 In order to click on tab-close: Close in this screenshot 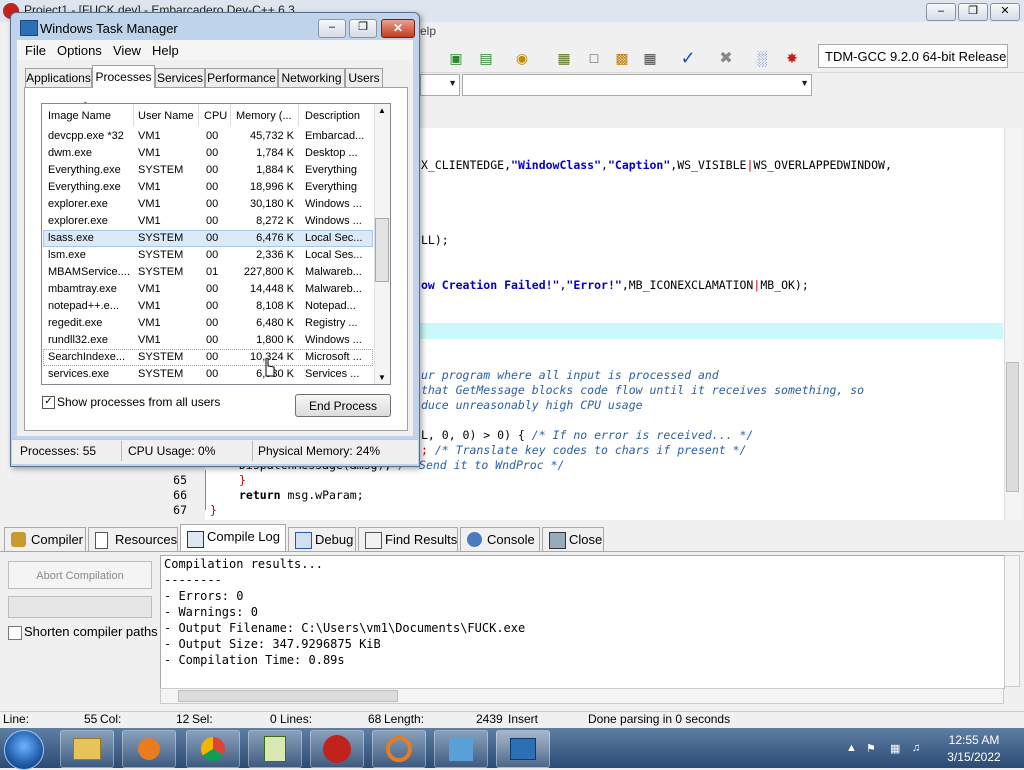, I will do `click(573, 539)`.